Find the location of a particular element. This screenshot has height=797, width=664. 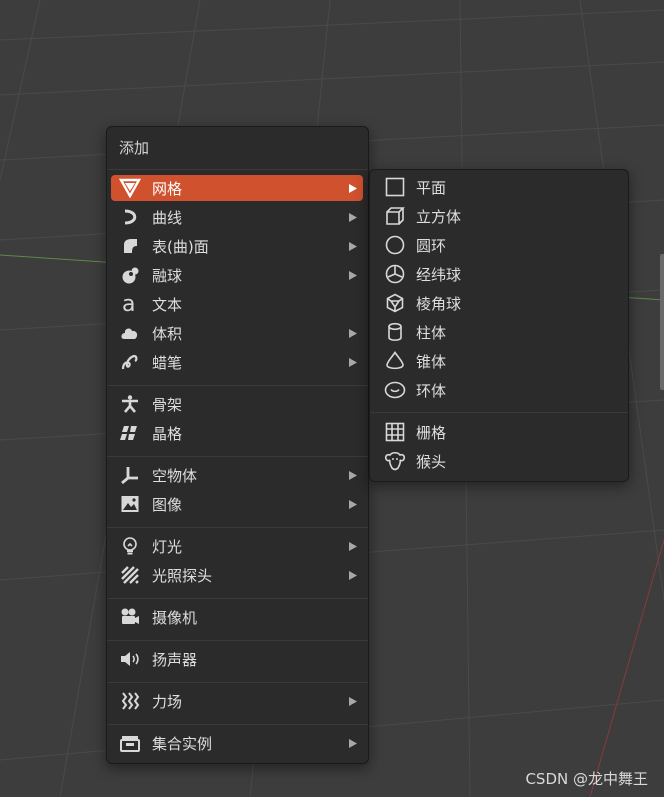

lattice-icon is located at coordinates (130, 433).